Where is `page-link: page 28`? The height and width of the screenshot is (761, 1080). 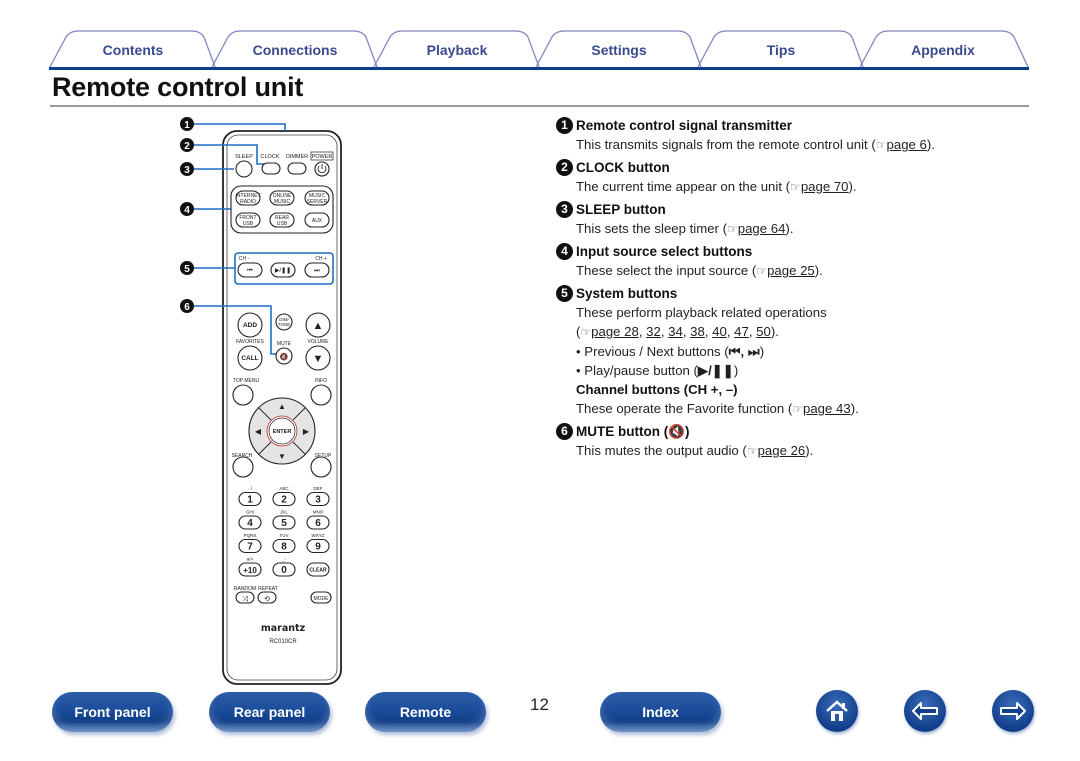 page-link: page 28 is located at coordinates (615, 331).